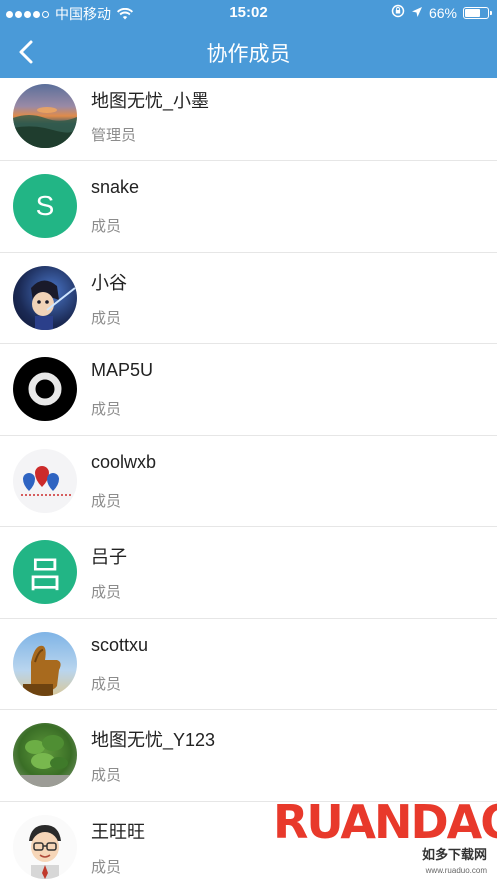  I want to click on status-bar-right: 66%, so click(438, 12).